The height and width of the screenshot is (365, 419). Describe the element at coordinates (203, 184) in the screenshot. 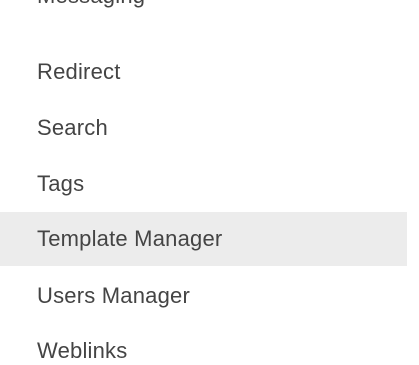

I see `menu-item-tags: Tags` at that location.